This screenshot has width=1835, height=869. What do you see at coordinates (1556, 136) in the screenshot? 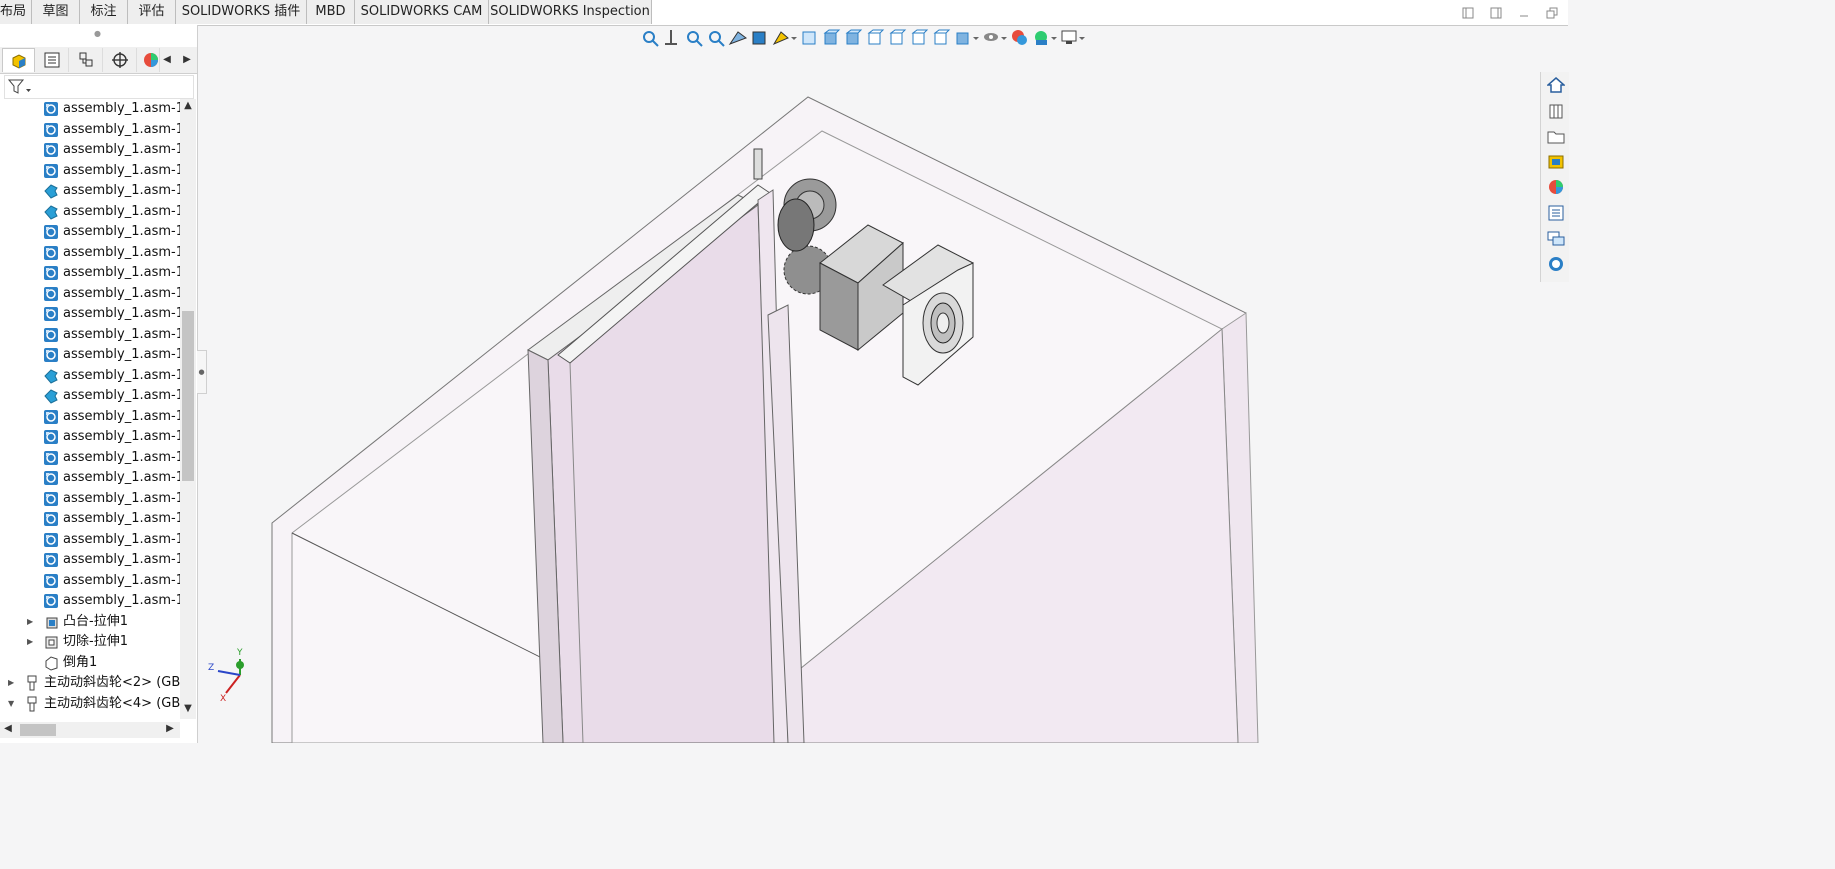
I see `file-explorer-icon` at bounding box center [1556, 136].